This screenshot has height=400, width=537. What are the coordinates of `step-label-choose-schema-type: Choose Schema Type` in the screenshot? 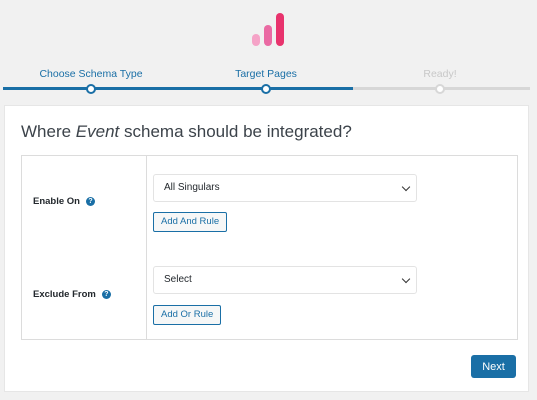 It's located at (90, 74).